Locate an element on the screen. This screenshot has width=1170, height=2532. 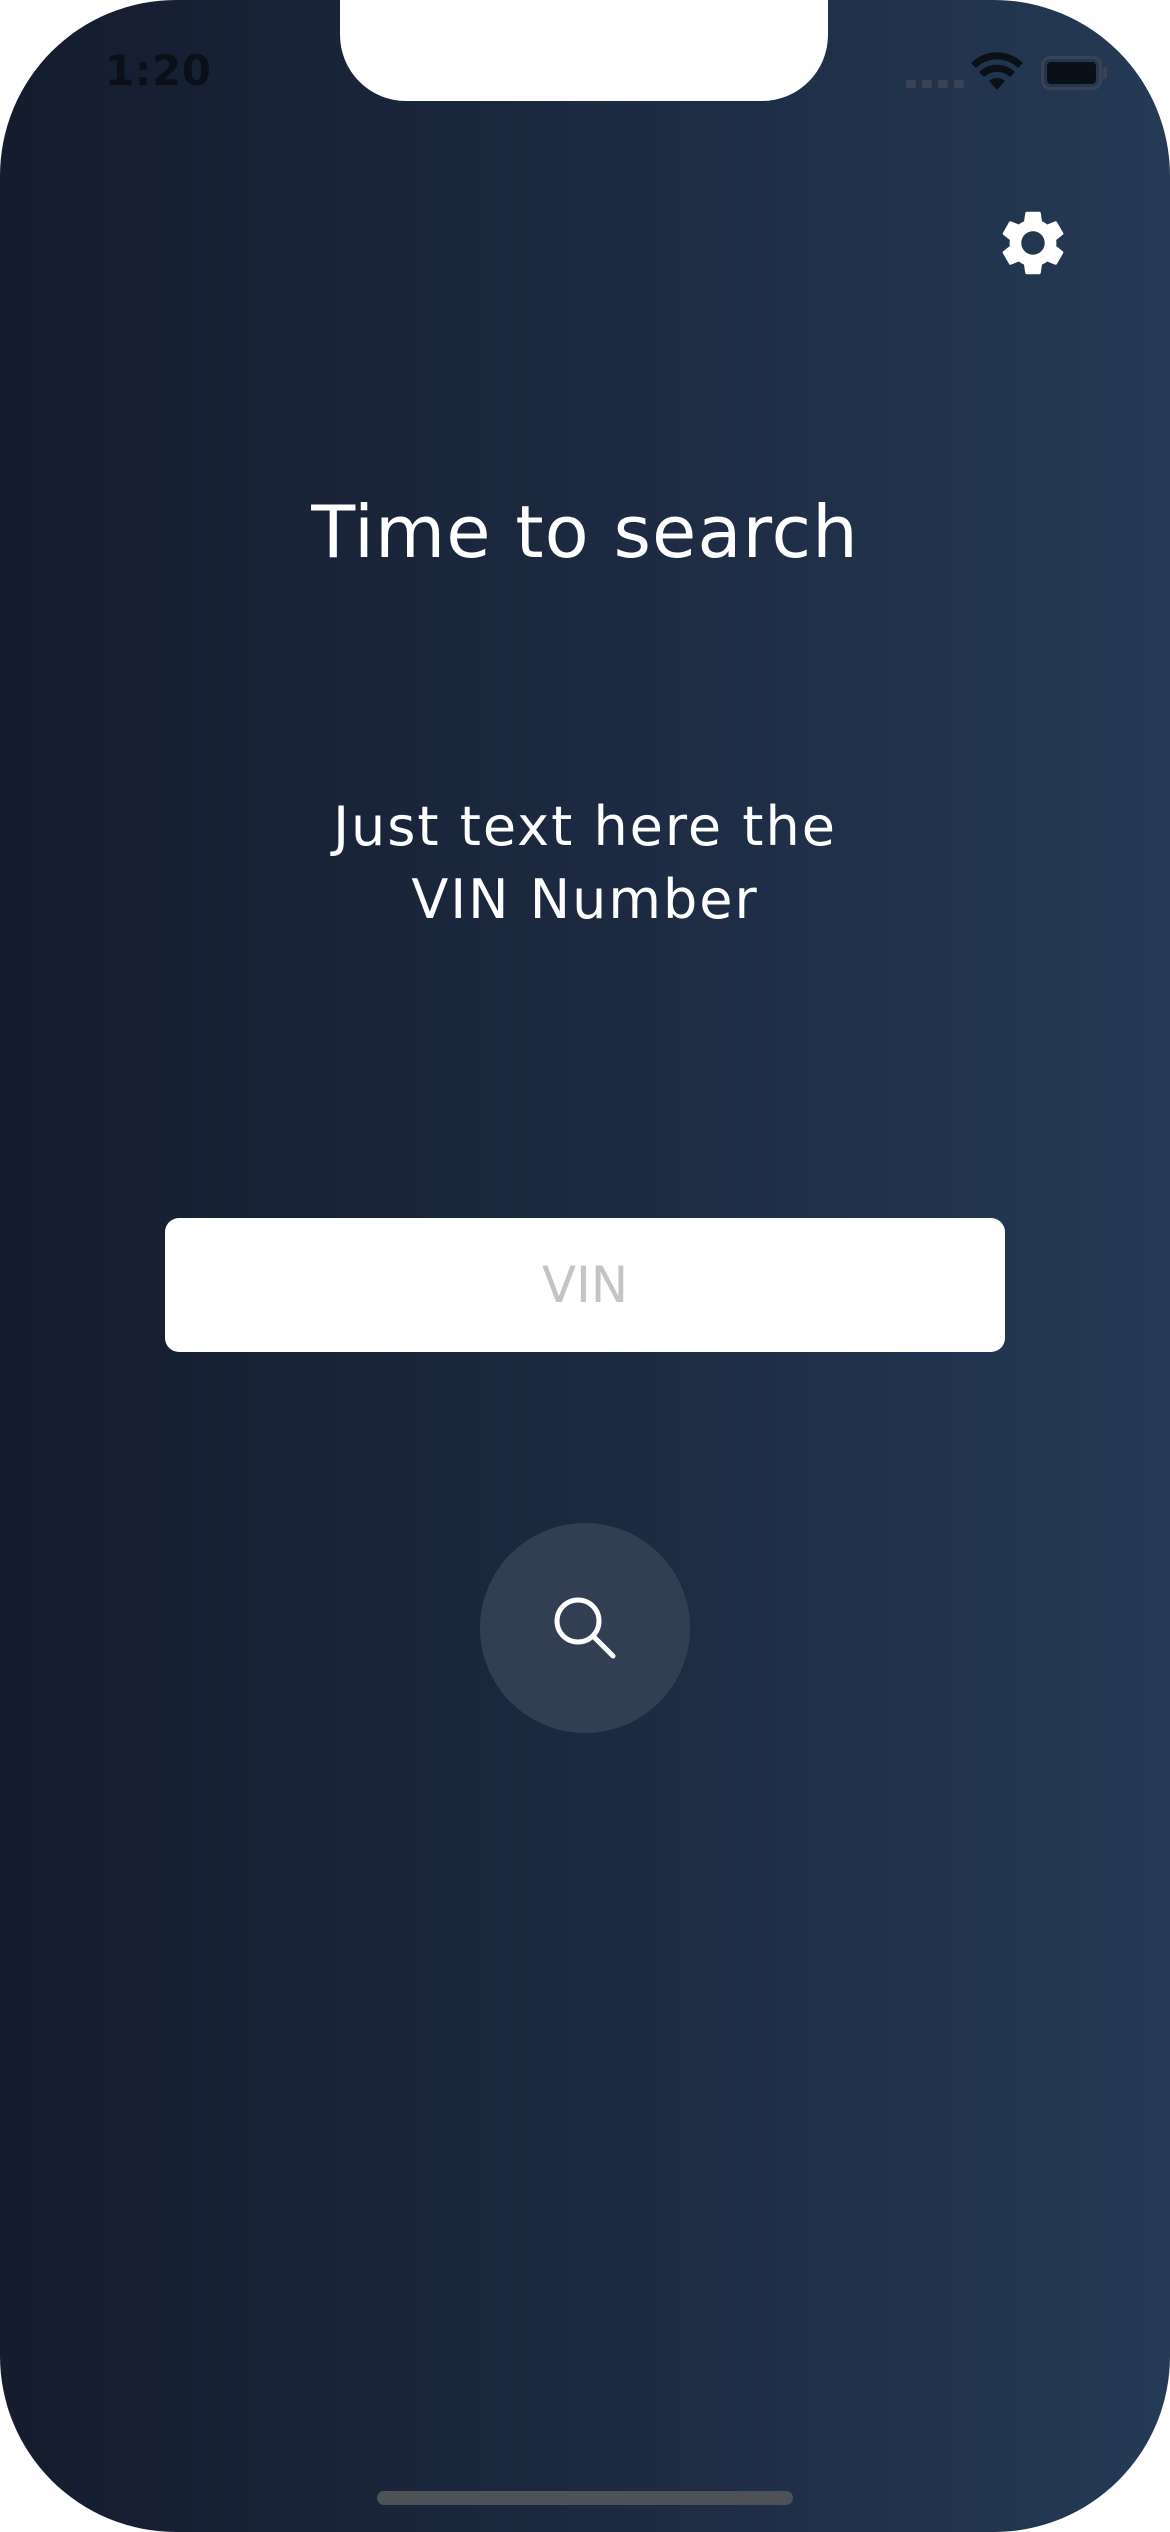
search-icon is located at coordinates (585, 1628).